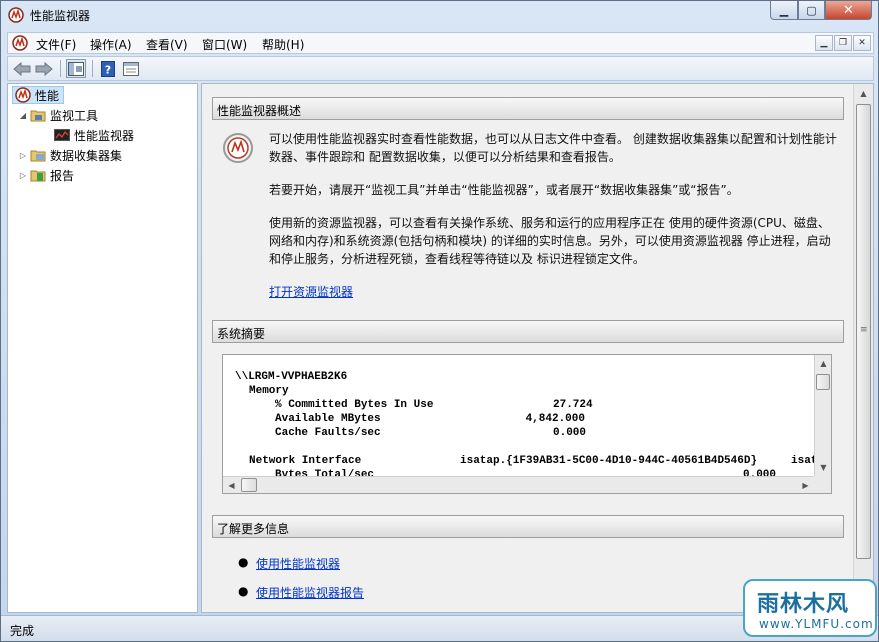 This screenshot has width=879, height=642. I want to click on tree-item-label: 性能监视器, so click(104, 135).